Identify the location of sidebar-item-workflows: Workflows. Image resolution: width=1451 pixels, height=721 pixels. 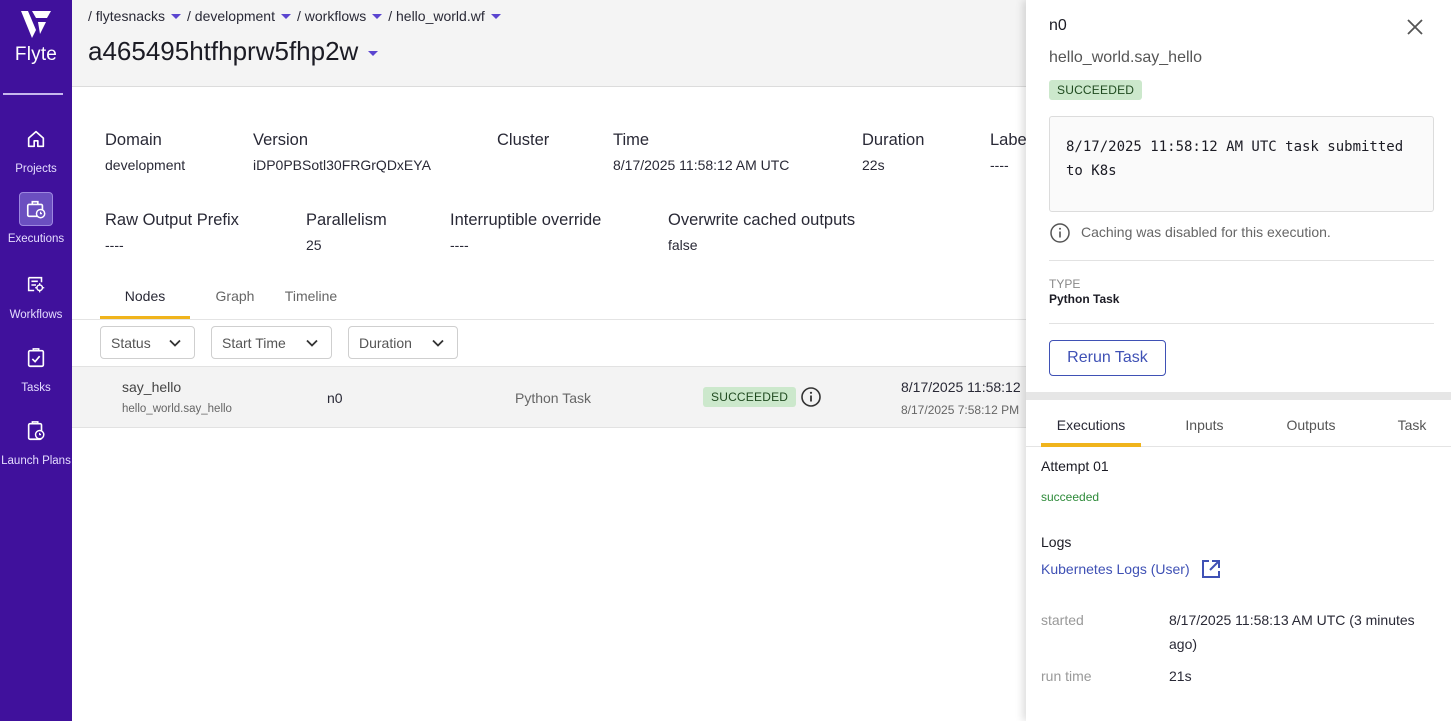
(36, 294).